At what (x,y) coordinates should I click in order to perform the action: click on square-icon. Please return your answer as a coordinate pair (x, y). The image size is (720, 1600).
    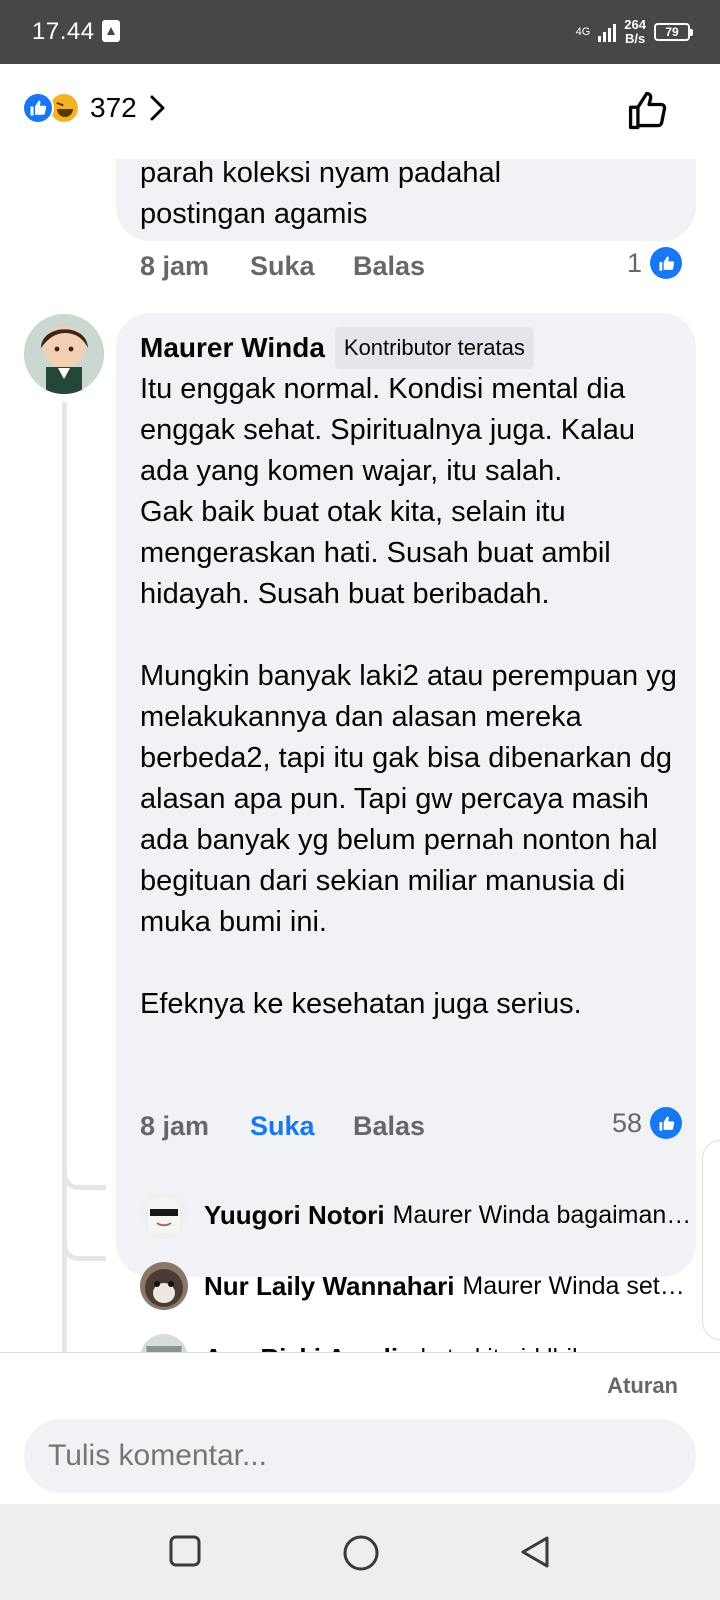
    Looking at the image, I should click on (185, 1551).